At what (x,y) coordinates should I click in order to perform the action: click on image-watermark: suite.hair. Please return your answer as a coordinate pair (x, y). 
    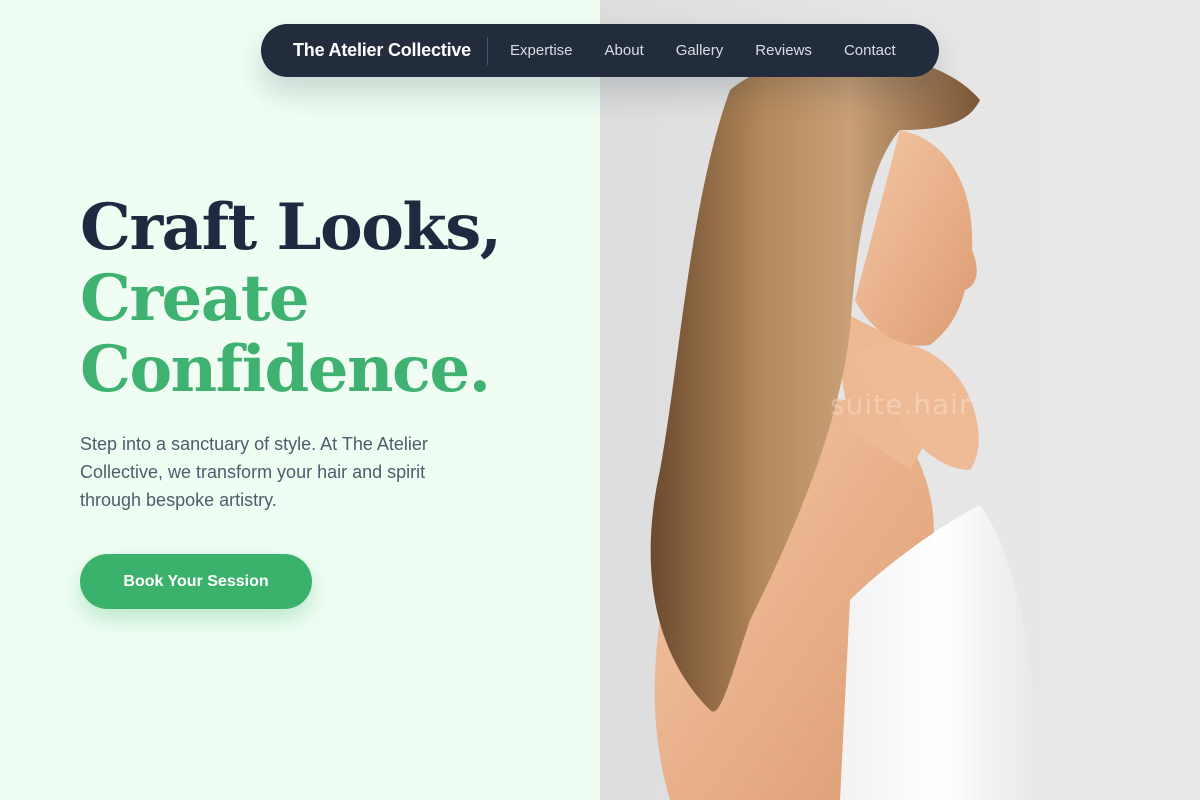
    Looking at the image, I should click on (901, 404).